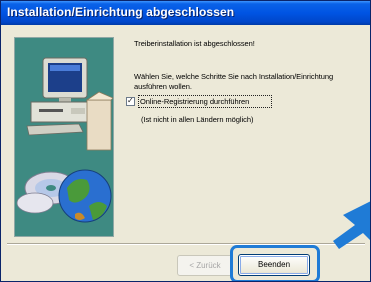 The height and width of the screenshot is (282, 371). Describe the element at coordinates (163, 86) in the screenshot. I see `instruction-text-line2: ausführen wollen.` at that location.